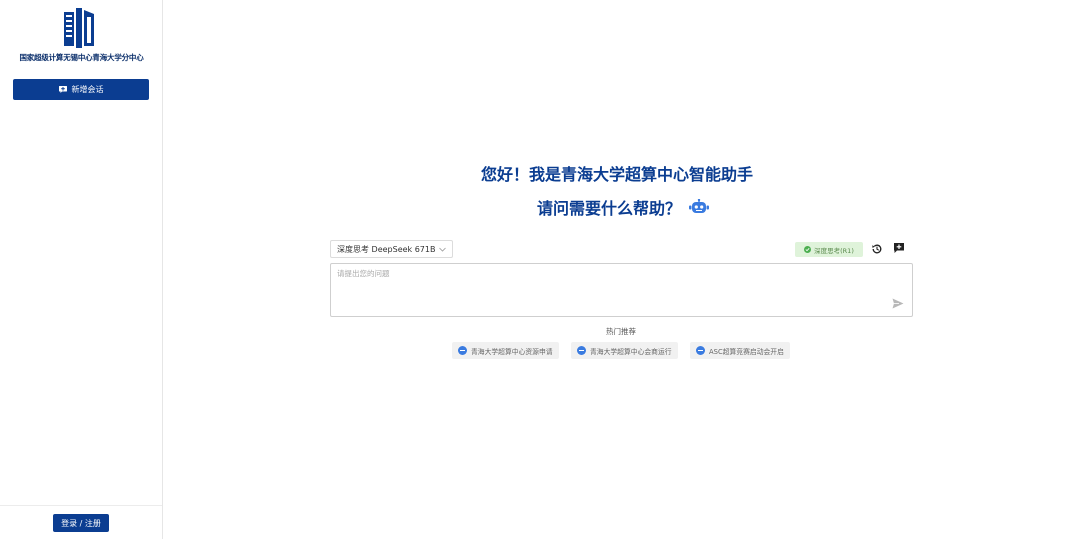  I want to click on hot-item-label: 青海大学超算中心资源申请, so click(512, 351).